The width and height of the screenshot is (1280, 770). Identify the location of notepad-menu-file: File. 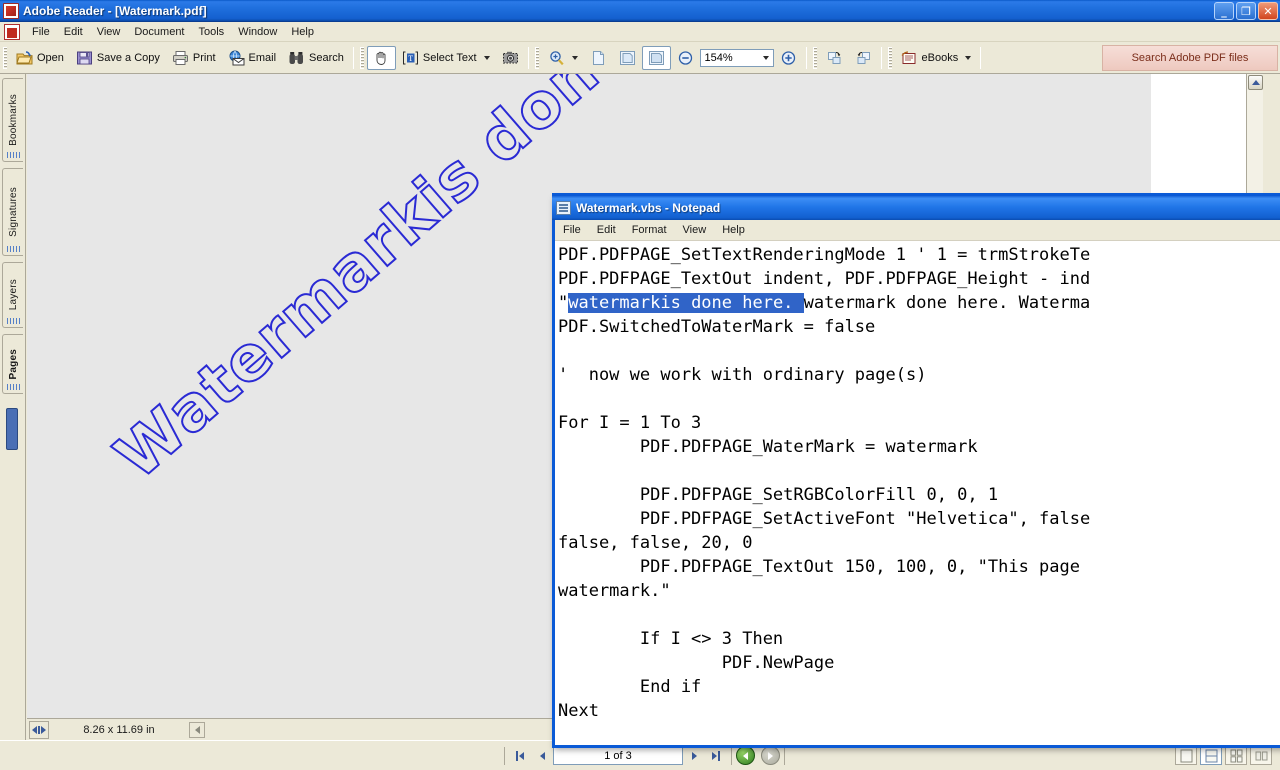
(572, 230).